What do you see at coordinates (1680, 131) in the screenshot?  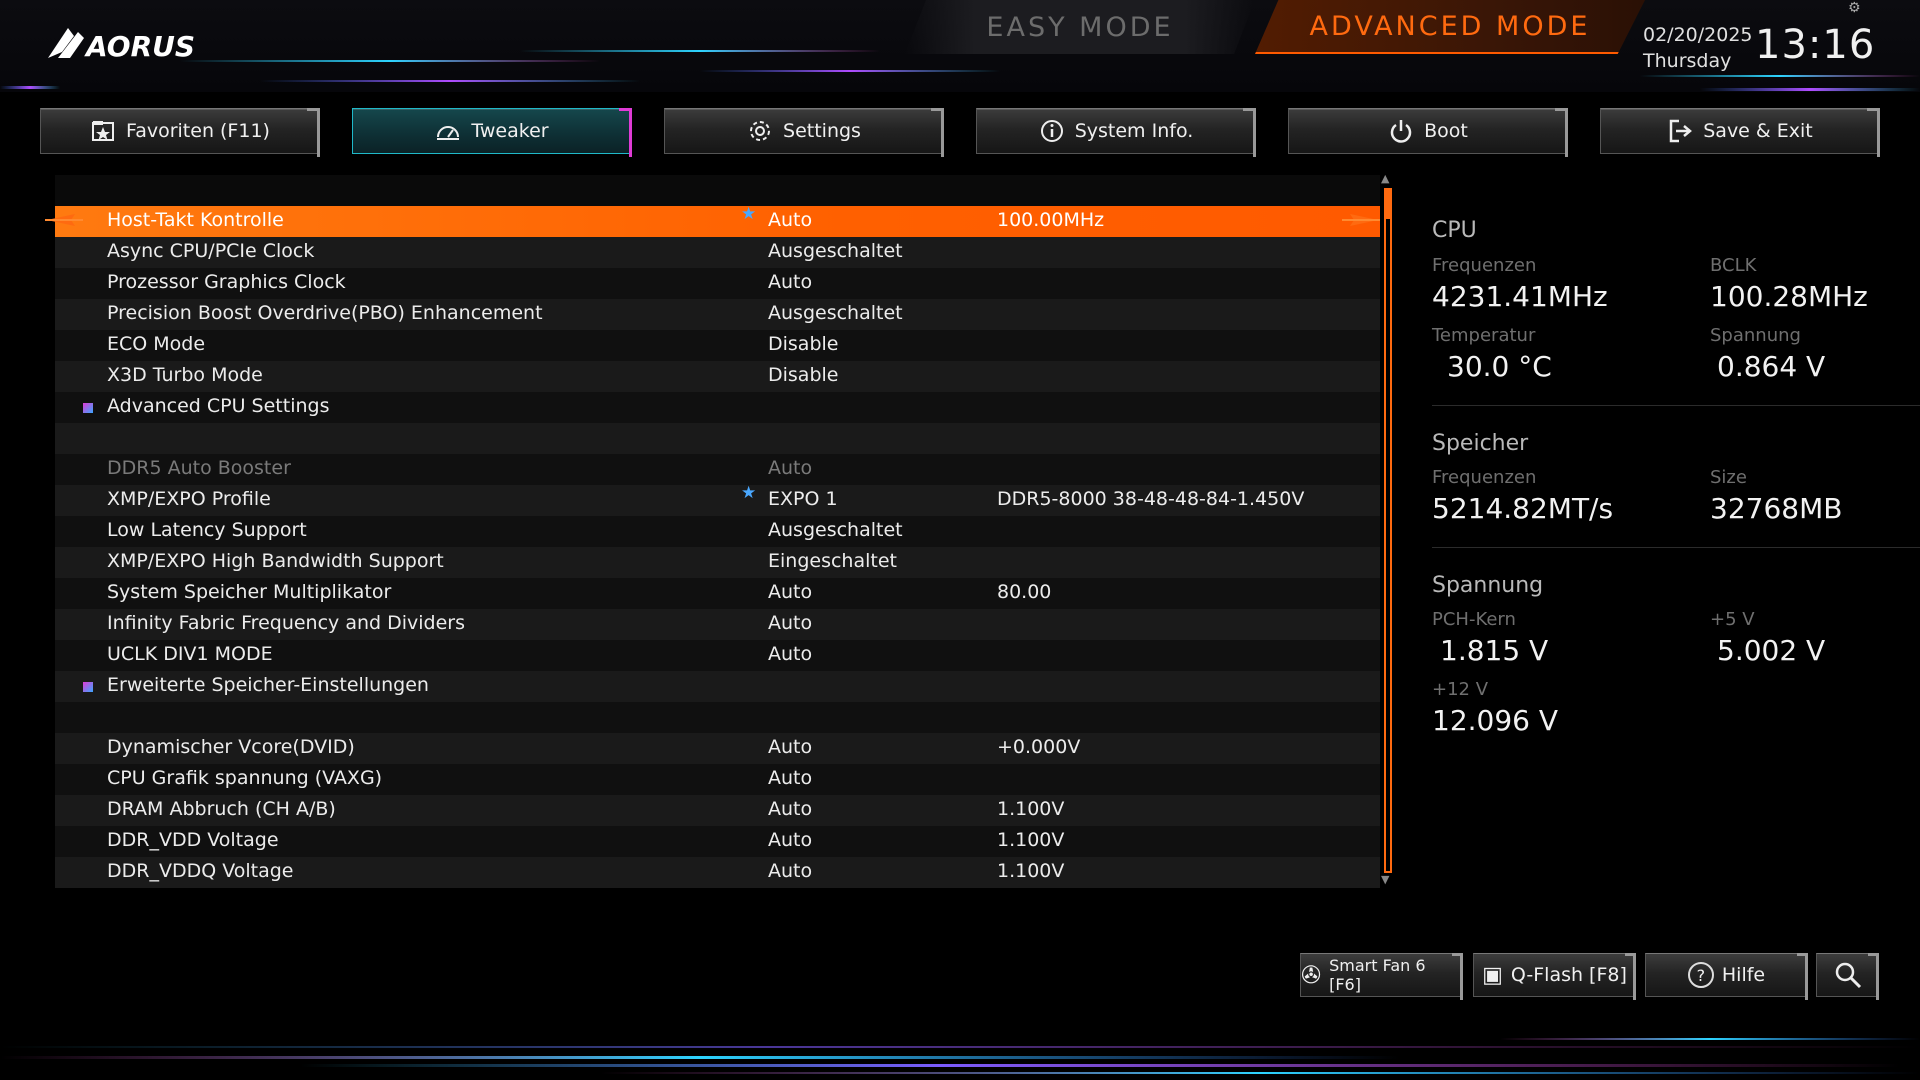 I see `exit-icon` at bounding box center [1680, 131].